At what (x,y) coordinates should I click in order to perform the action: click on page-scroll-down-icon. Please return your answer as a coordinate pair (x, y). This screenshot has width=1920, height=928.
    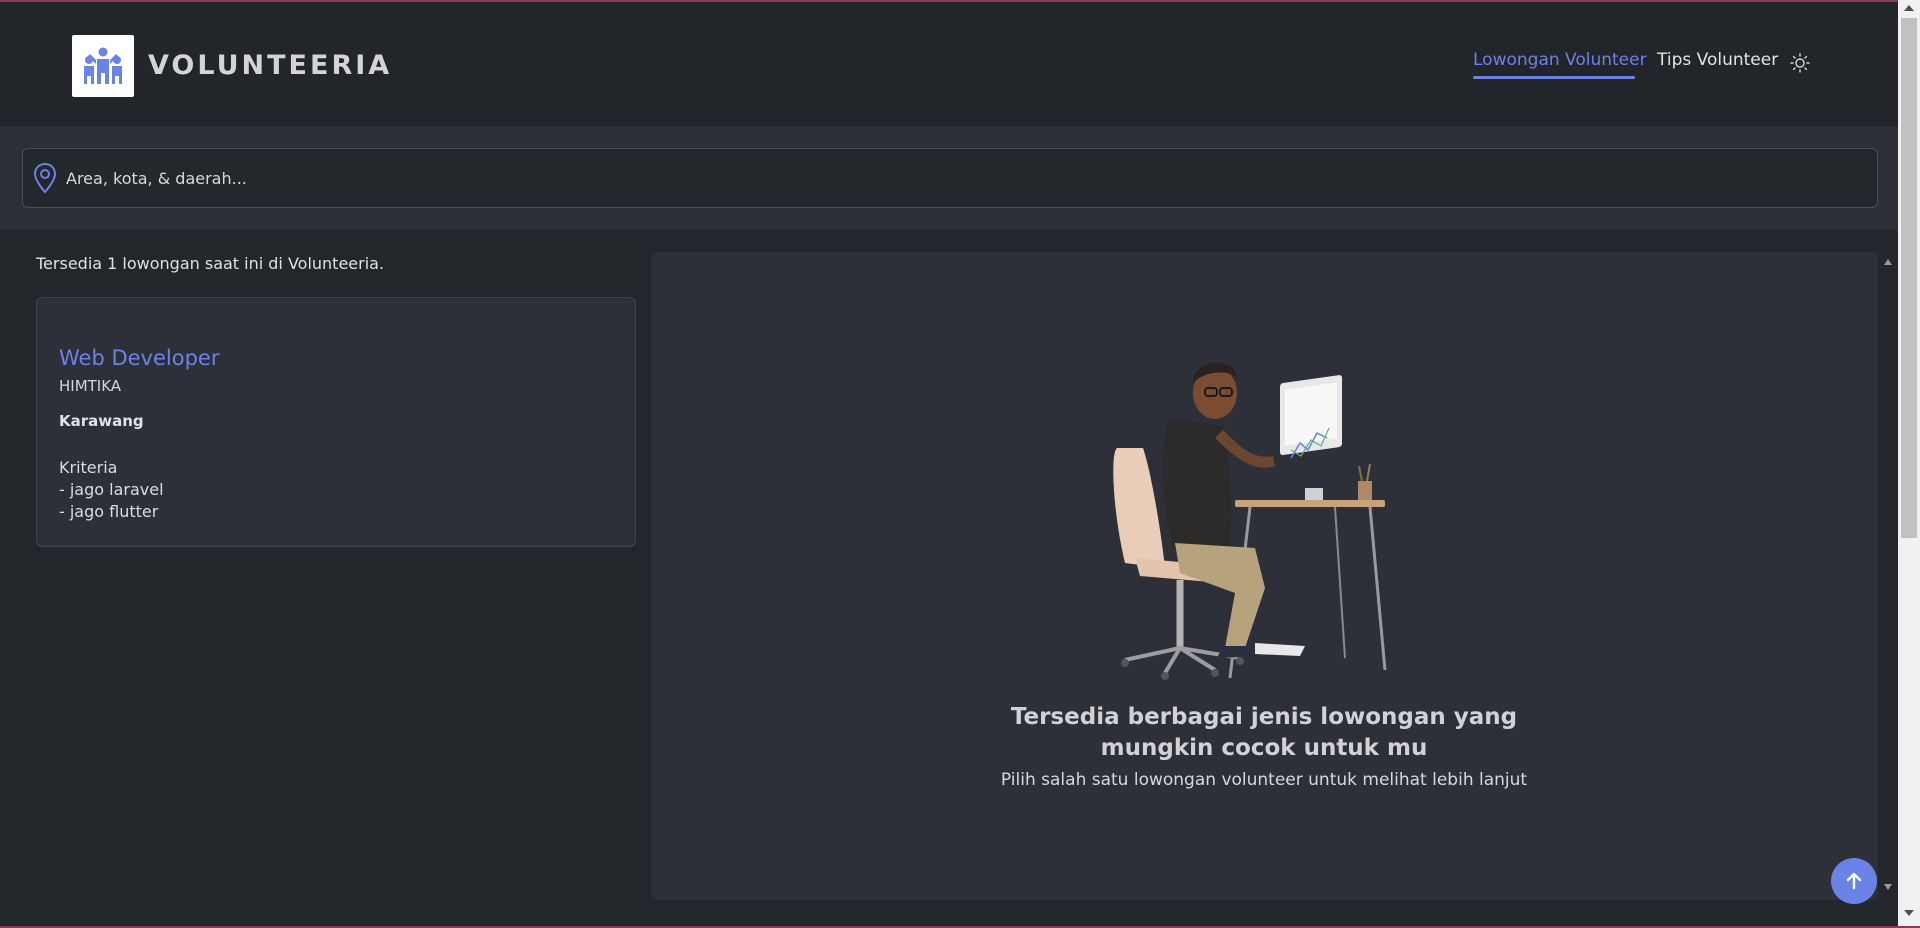
    Looking at the image, I should click on (1909, 913).